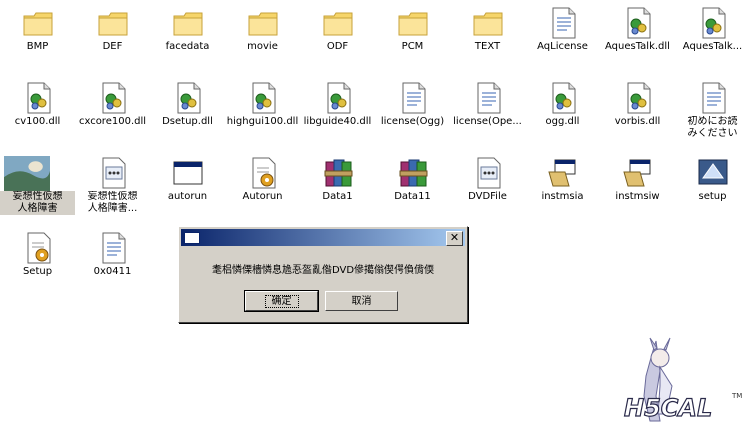 This screenshot has width=749, height=429. I want to click on desktop-icon-19: 初めにお読 みください, so click(712, 112).